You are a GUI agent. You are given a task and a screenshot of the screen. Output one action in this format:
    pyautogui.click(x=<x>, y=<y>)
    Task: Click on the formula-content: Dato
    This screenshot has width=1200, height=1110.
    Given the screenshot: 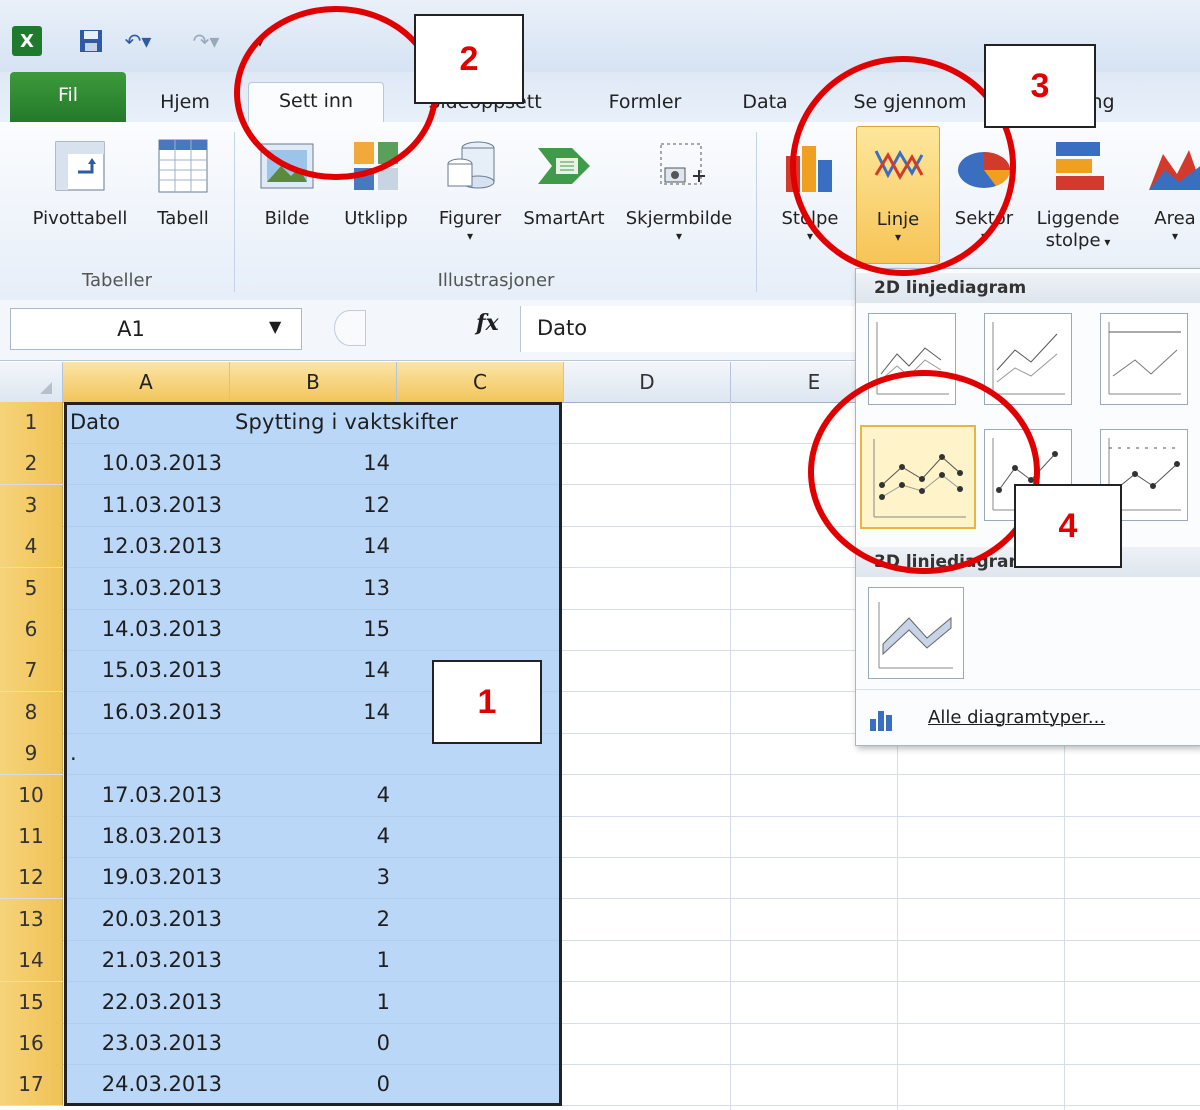 What is the action you would take?
    pyautogui.click(x=562, y=328)
    